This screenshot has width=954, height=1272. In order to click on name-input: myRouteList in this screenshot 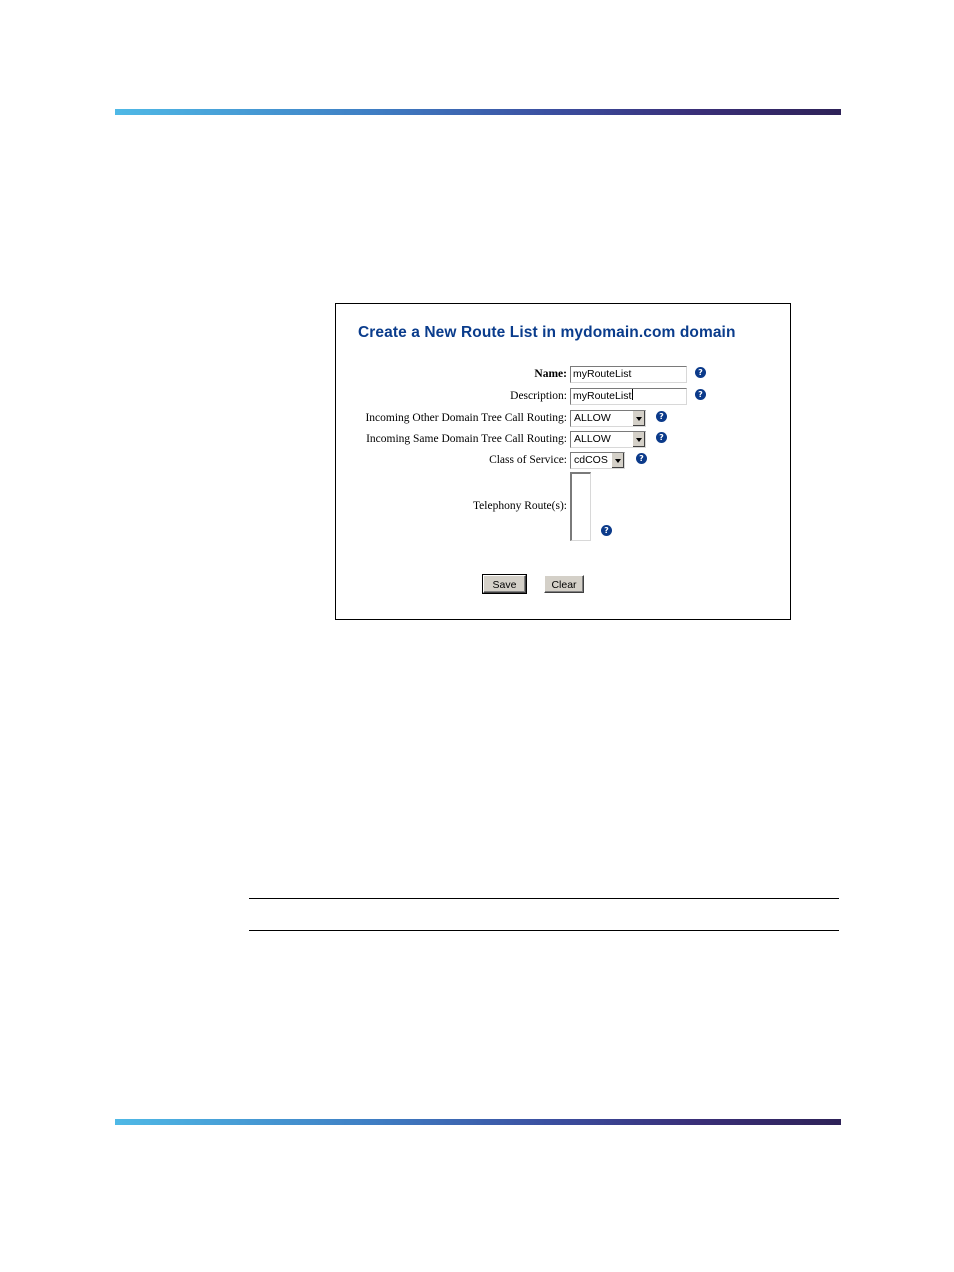, I will do `click(628, 374)`.